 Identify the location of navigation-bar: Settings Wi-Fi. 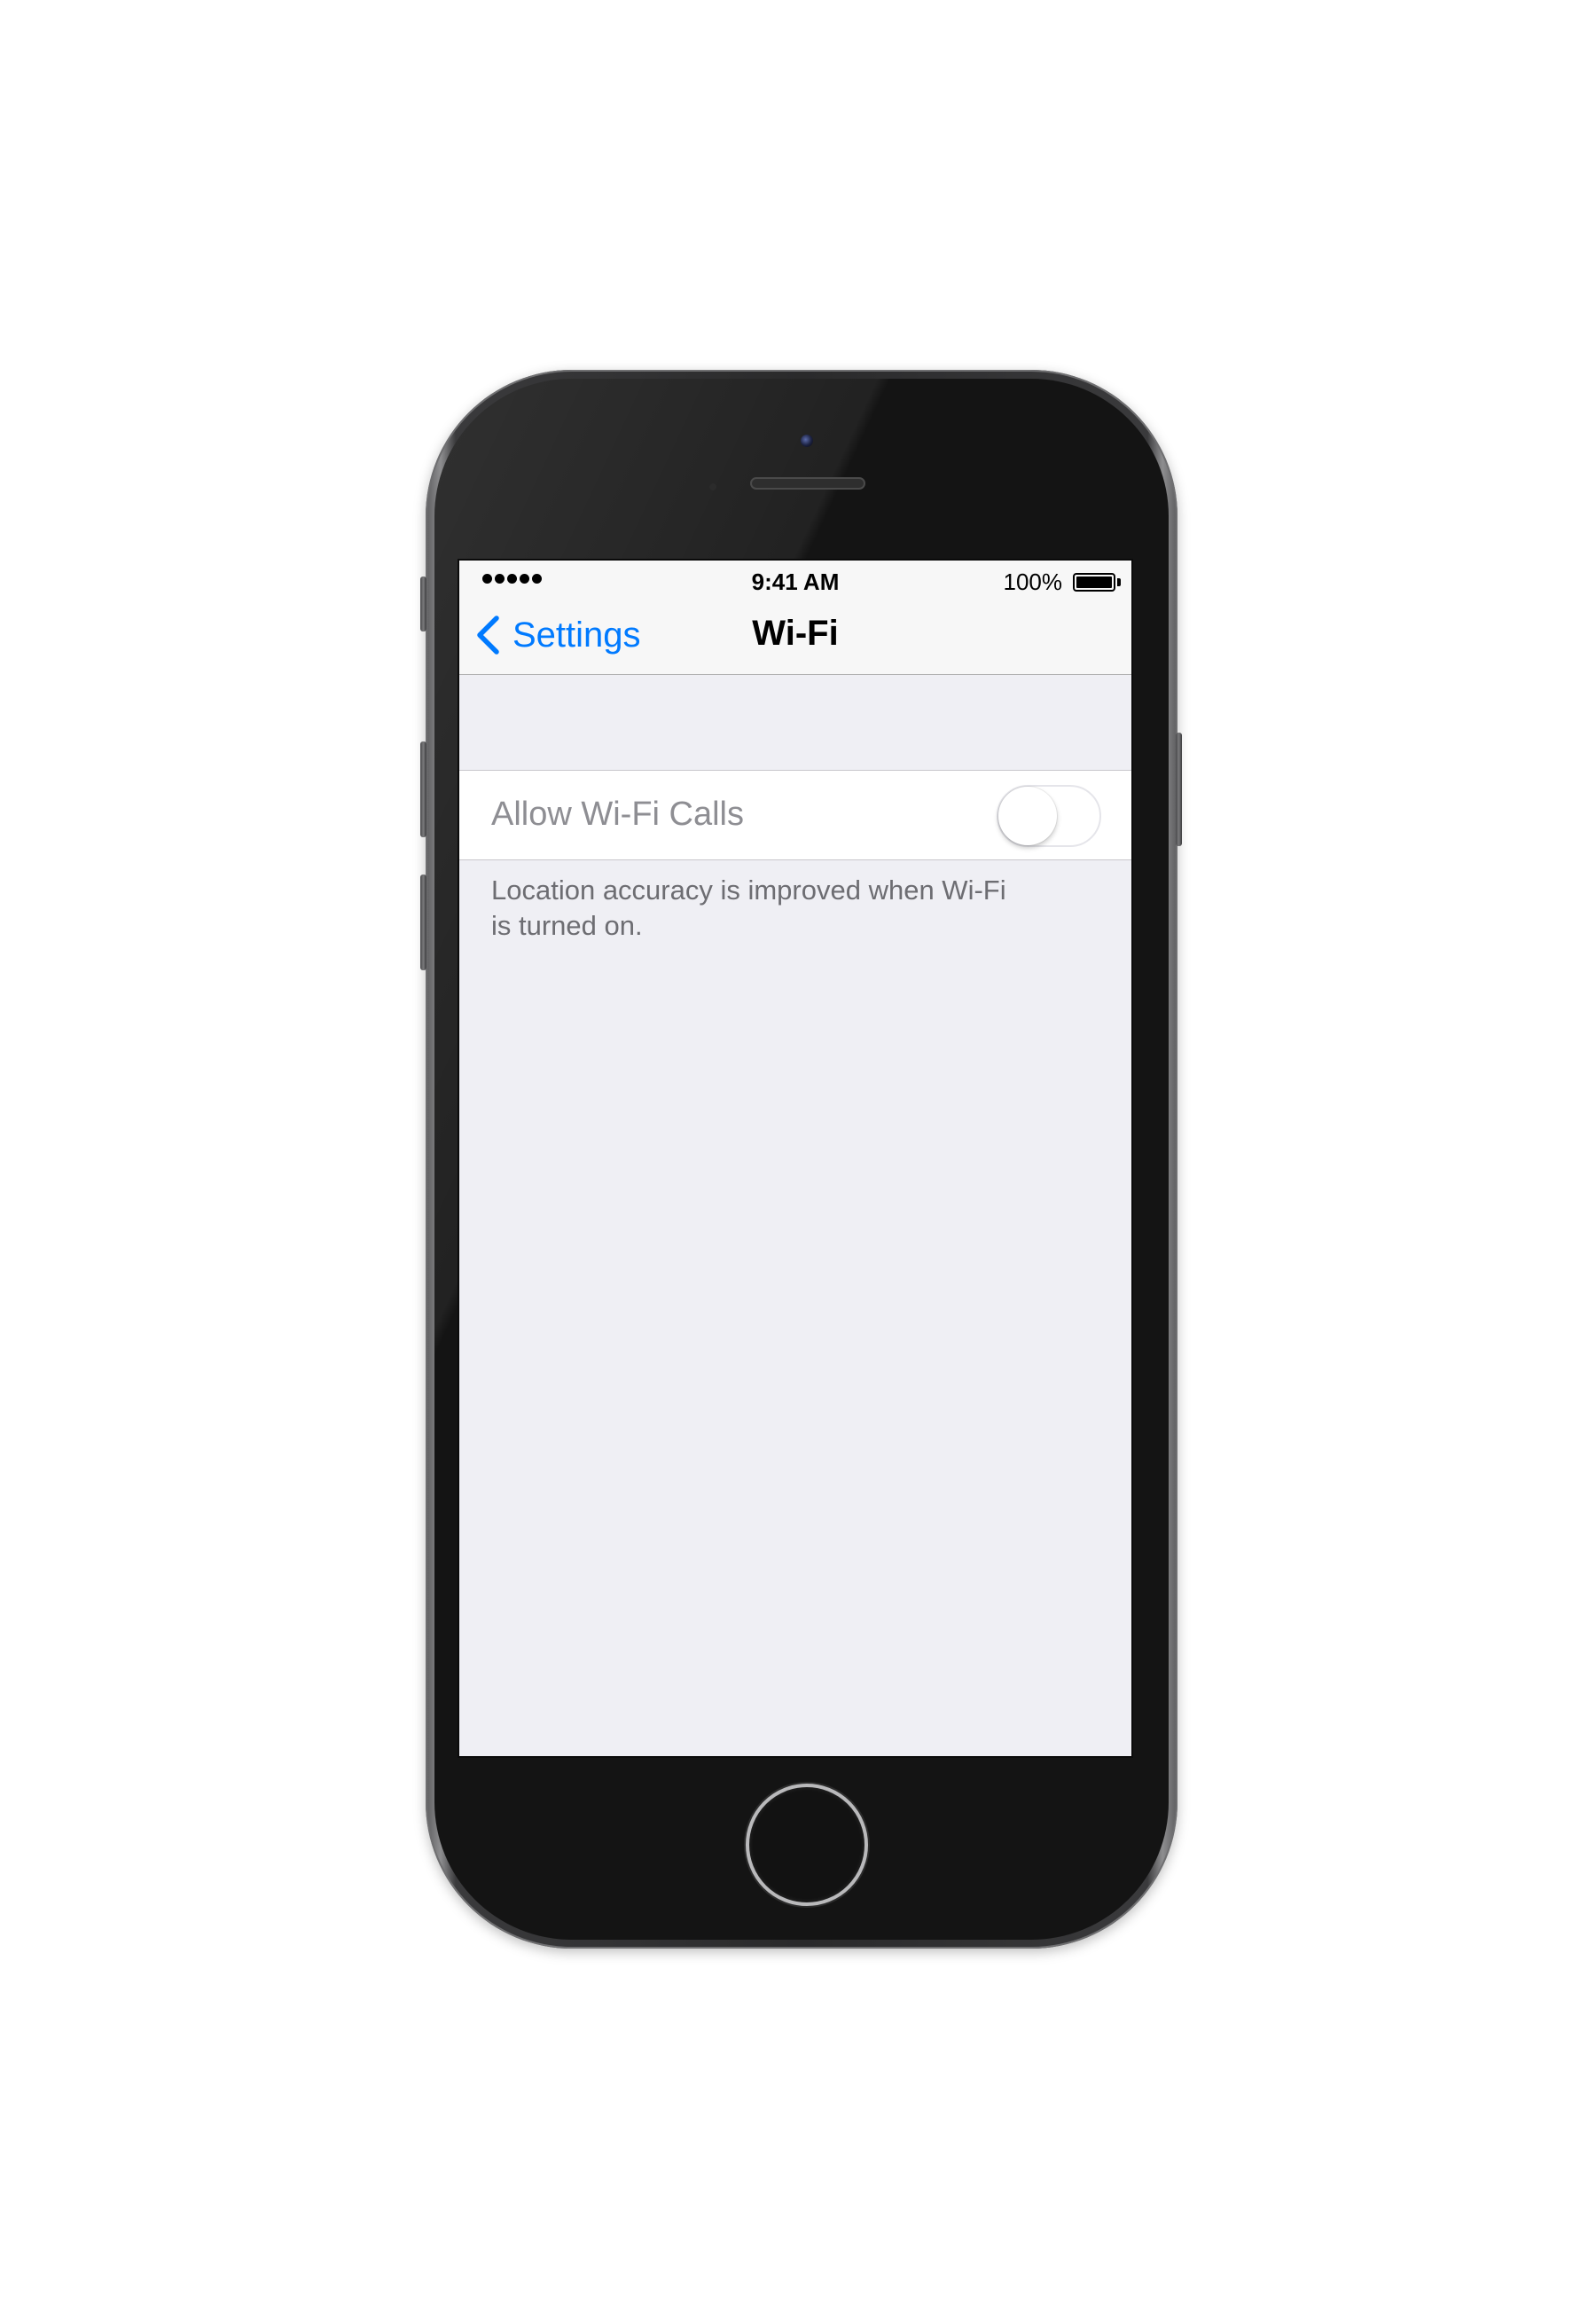
(795, 635).